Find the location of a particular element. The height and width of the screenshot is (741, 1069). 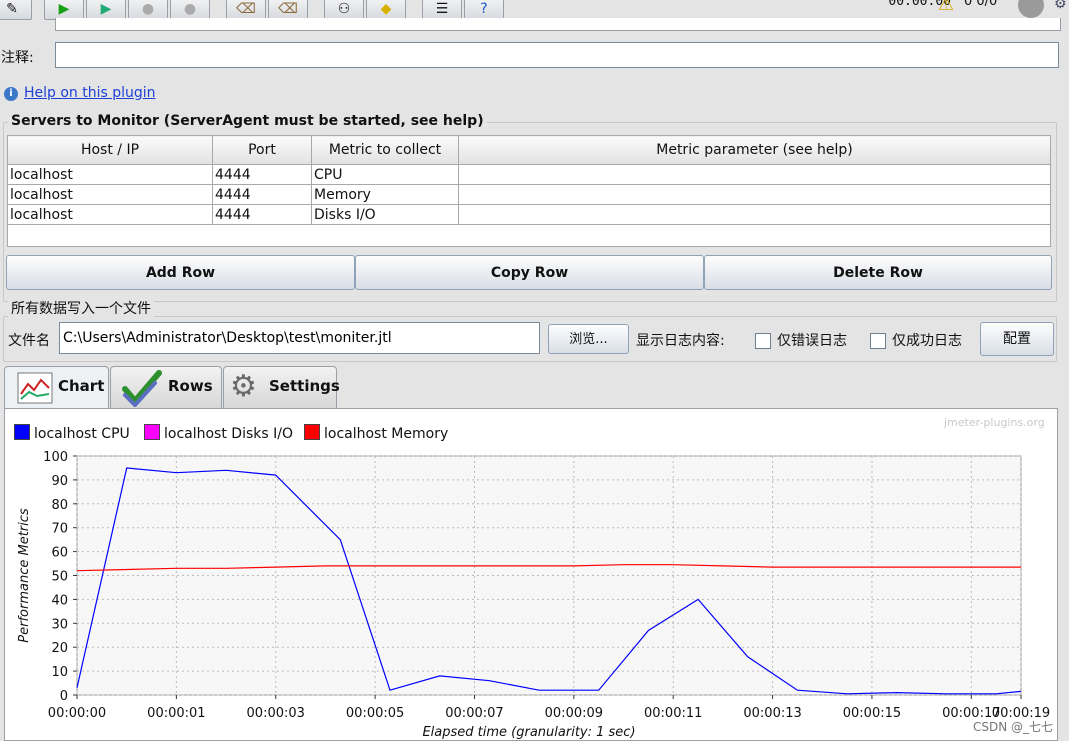

y-tick-label: 50 is located at coordinates (59, 577).